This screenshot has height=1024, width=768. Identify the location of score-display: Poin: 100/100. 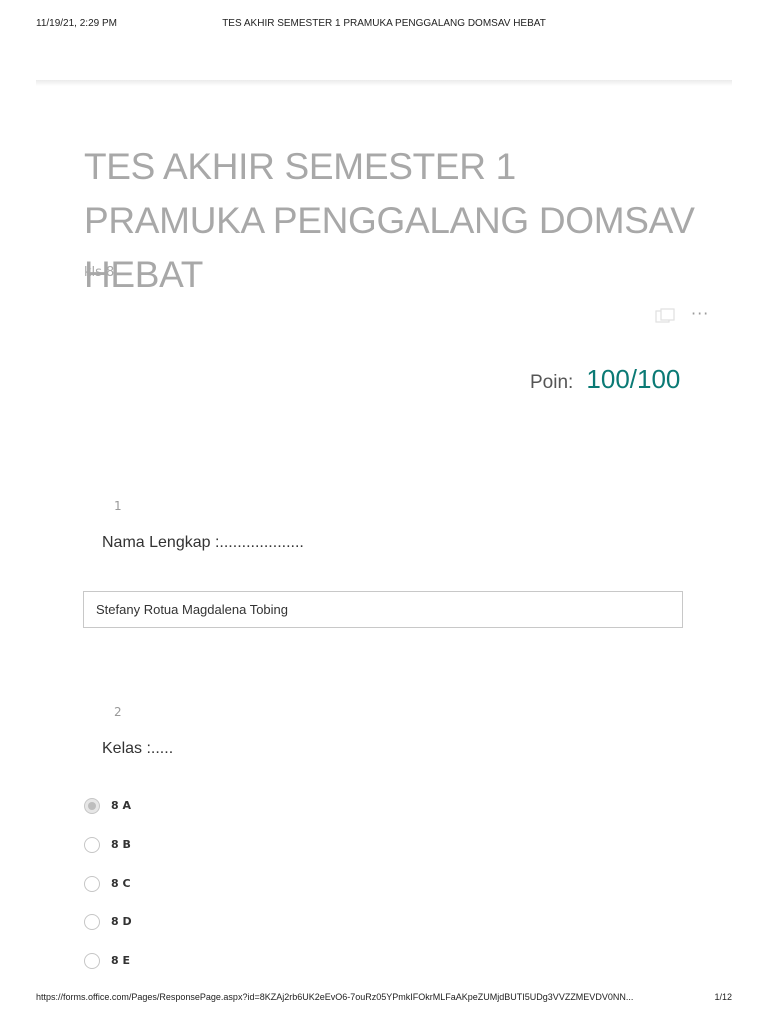
(605, 382).